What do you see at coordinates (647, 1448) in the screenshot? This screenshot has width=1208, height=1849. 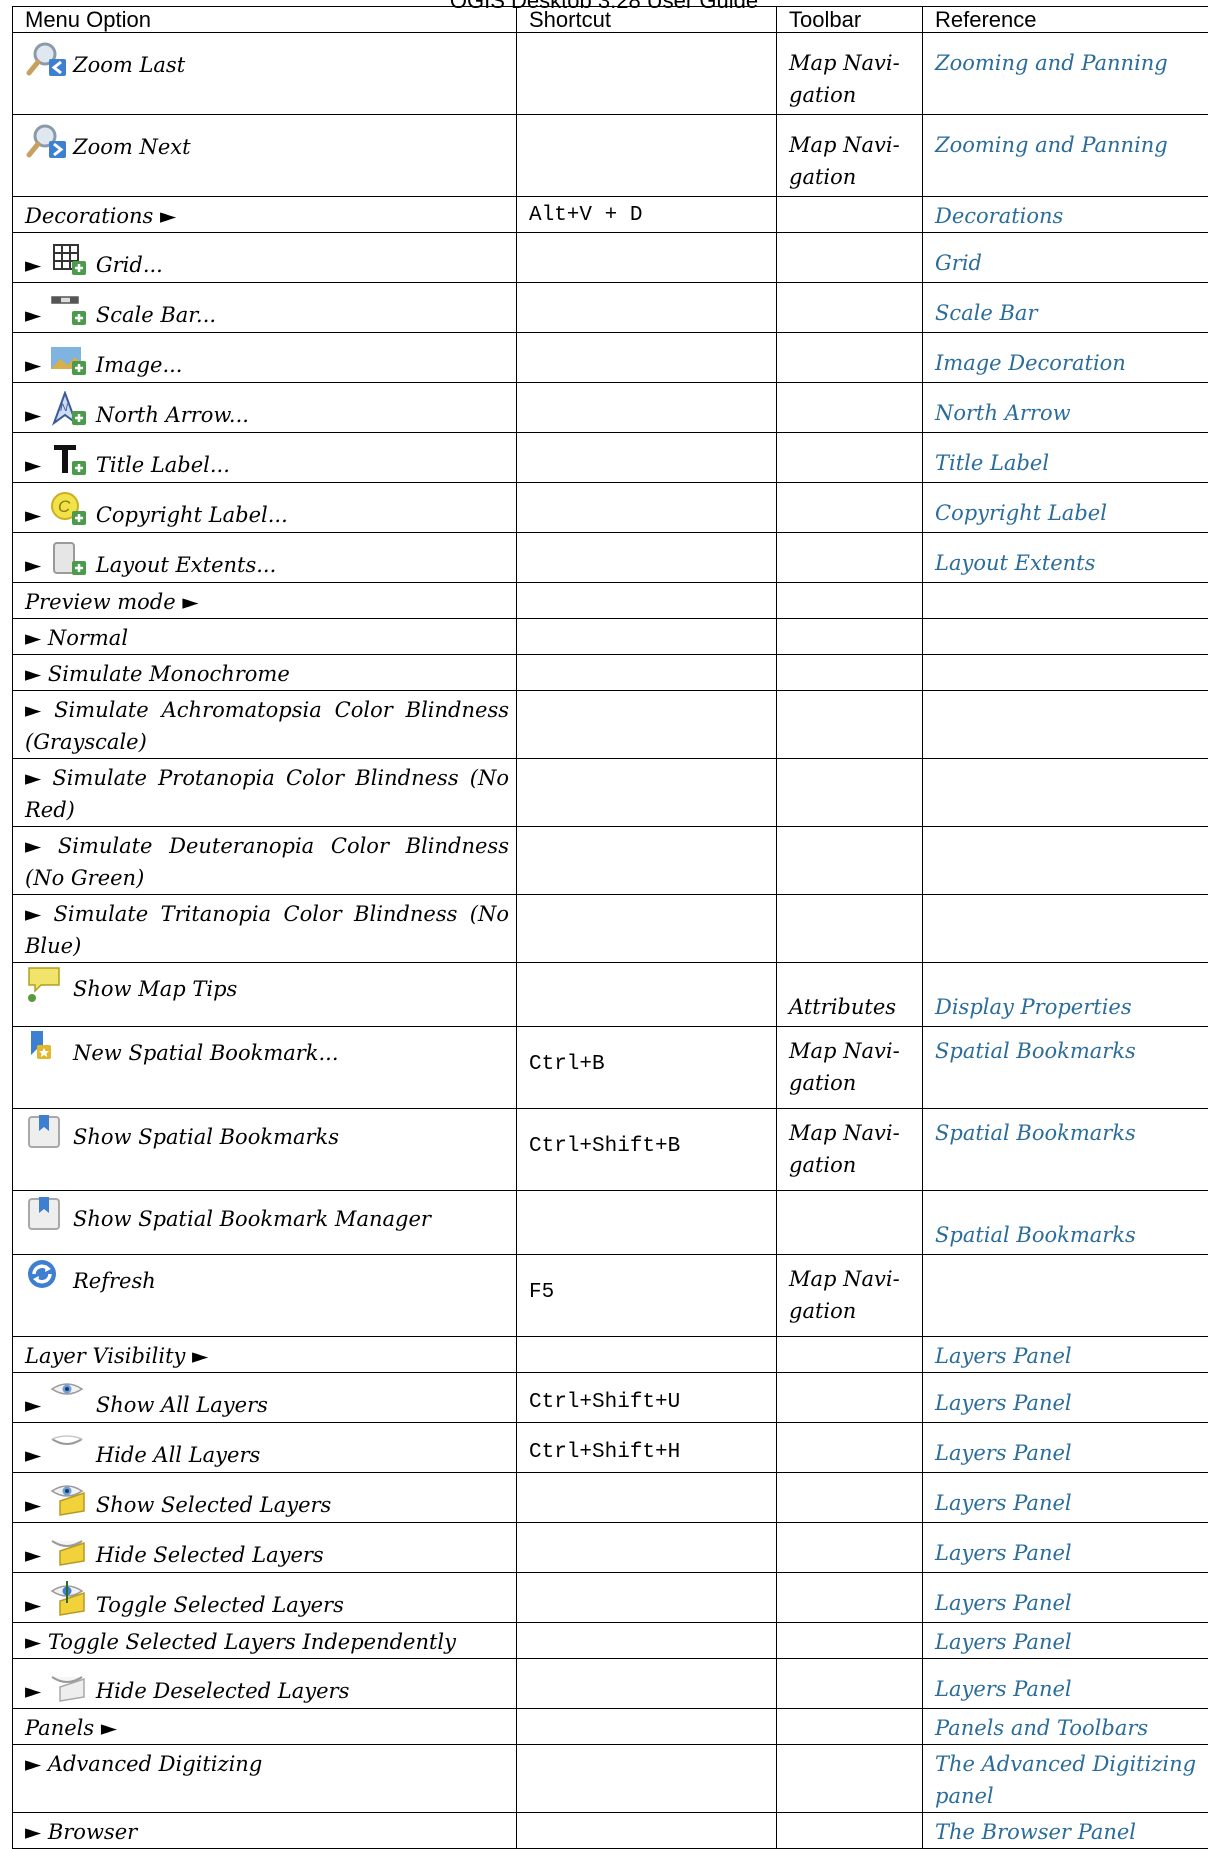 I see `shortcut-cell: Ctrl+Shift+H` at bounding box center [647, 1448].